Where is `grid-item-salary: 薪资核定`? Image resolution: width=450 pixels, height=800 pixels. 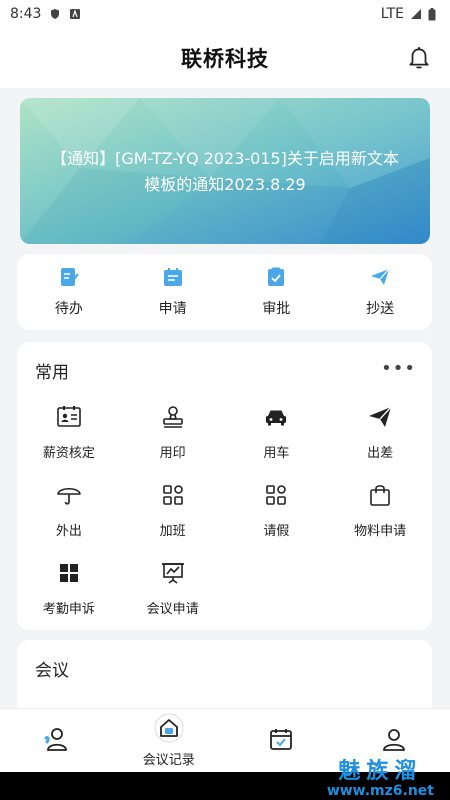
grid-item-salary: 薪资核定 is located at coordinates (69, 433).